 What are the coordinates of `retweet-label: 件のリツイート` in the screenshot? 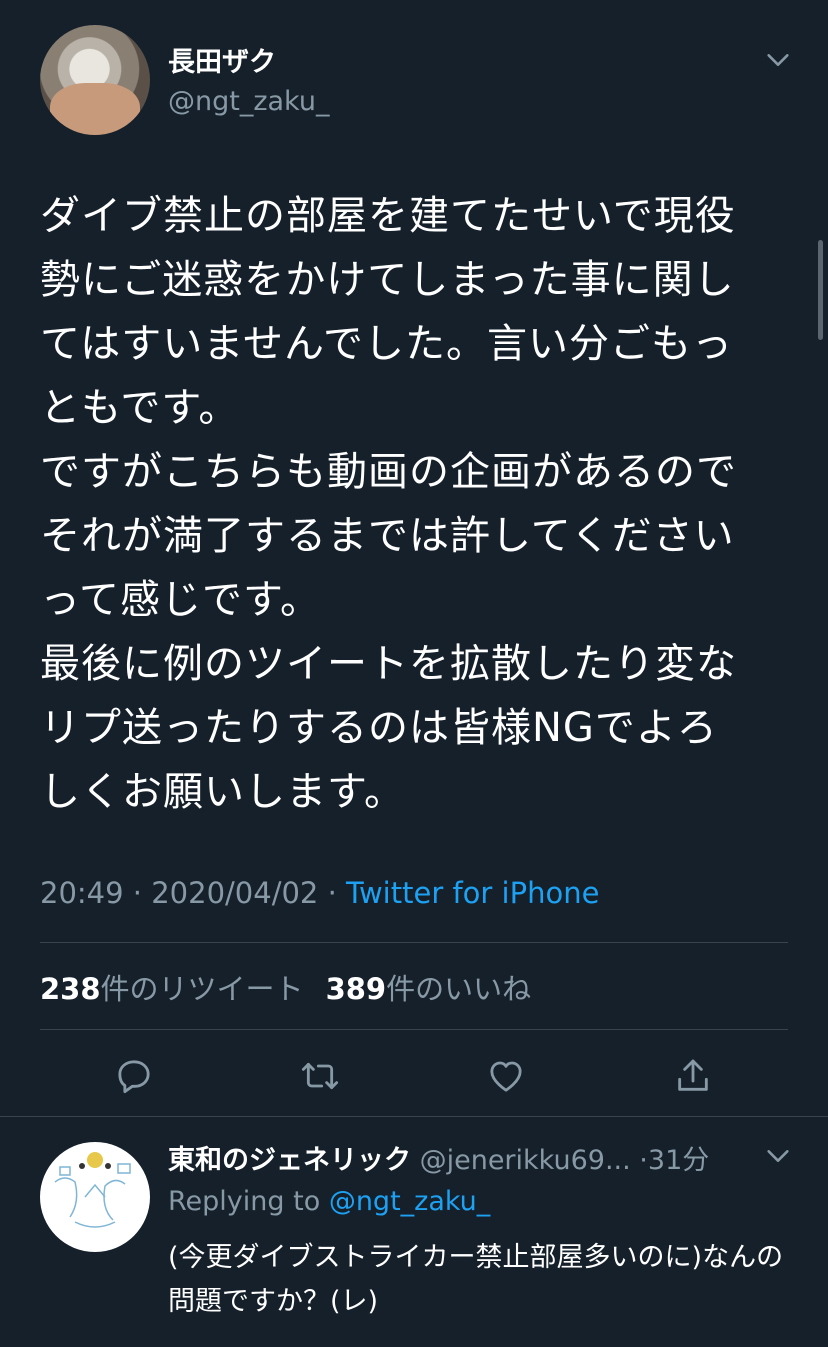 It's located at (202, 989).